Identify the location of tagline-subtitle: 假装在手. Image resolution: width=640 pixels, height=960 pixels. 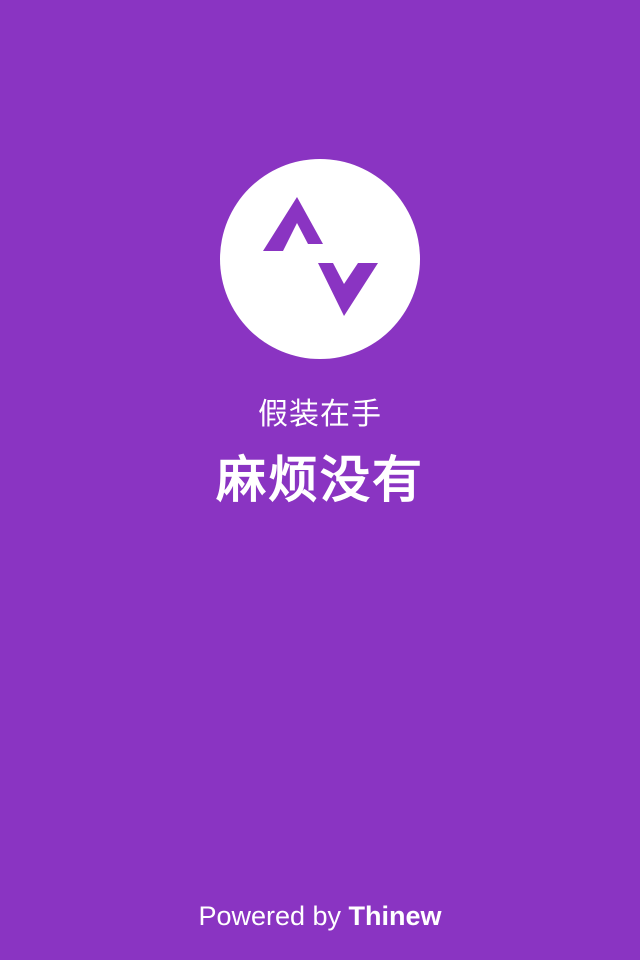
(320, 414).